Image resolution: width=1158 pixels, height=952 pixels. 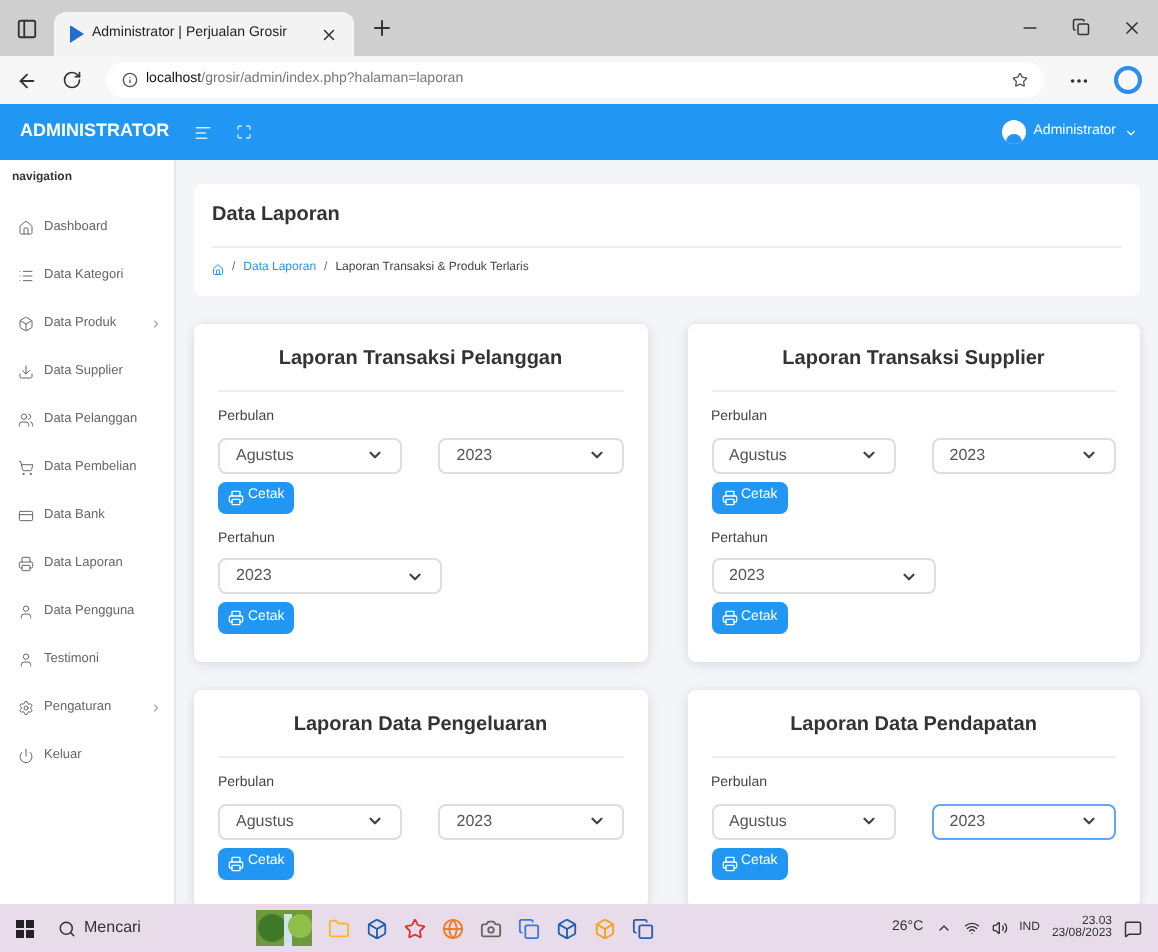 I want to click on card-icon, so click(x=26, y=516).